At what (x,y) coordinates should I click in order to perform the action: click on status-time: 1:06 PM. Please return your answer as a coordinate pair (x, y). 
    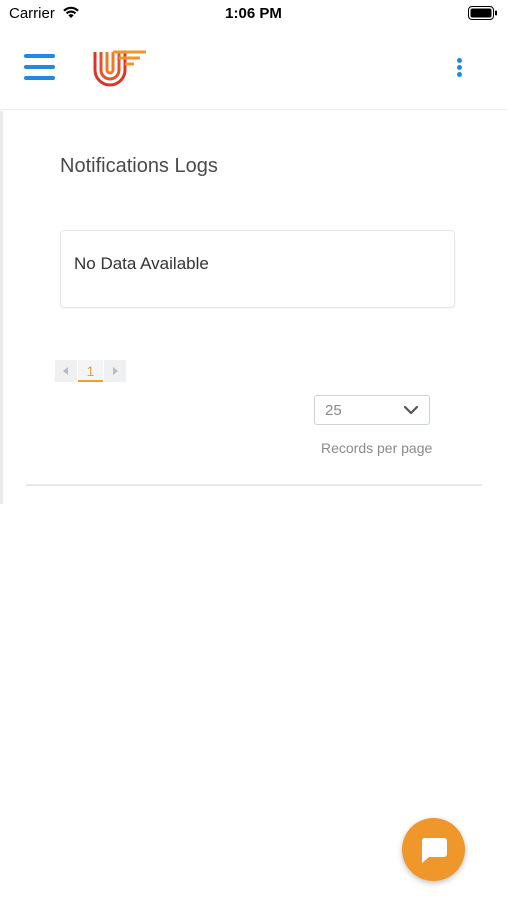
    Looking at the image, I should click on (253, 13).